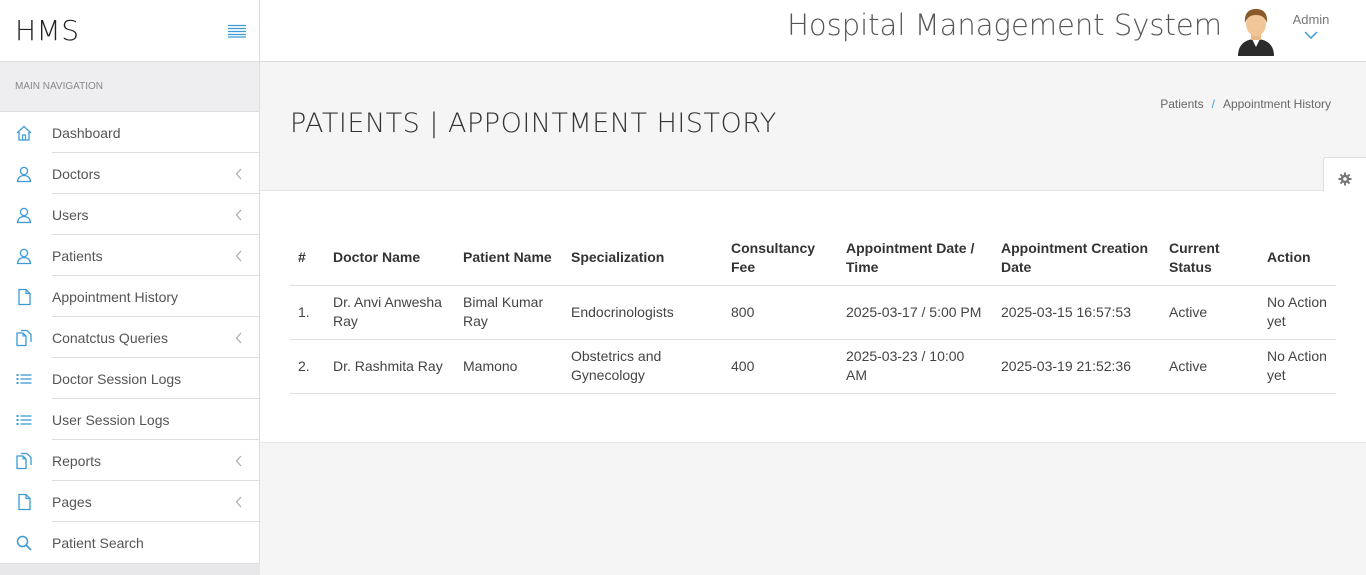  I want to click on sidebar-item-label: User Session Logs, so click(111, 419).